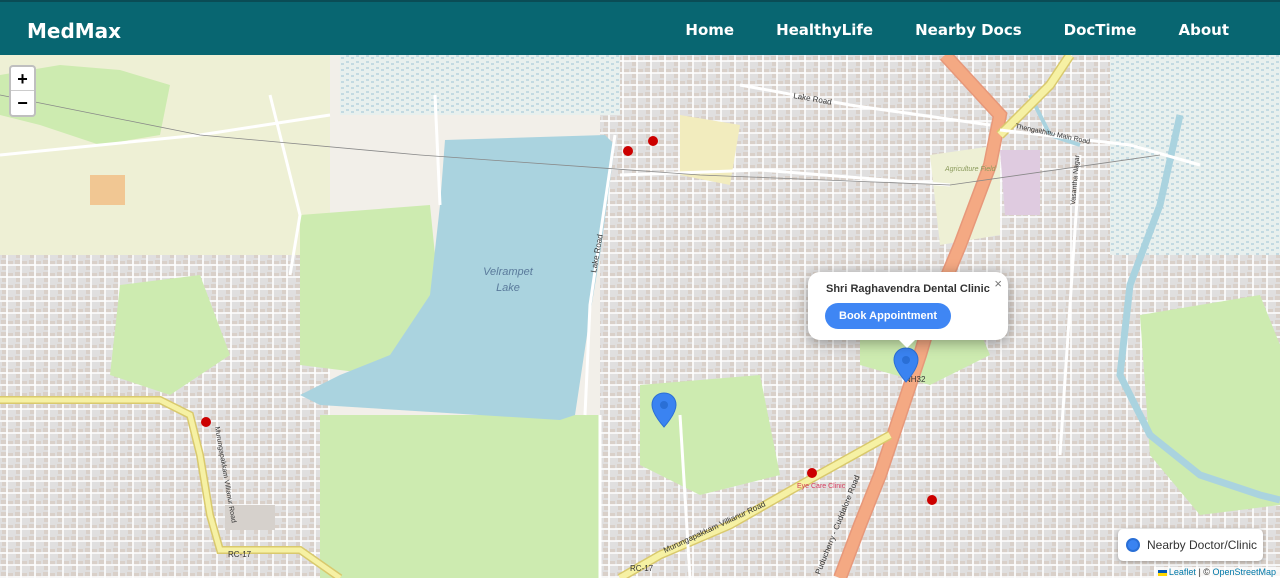 The image size is (1280, 578). I want to click on map-attribution: Leaflet | © OpenStreetMap, so click(1216, 572).